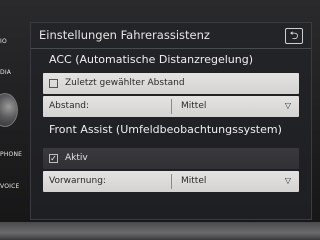 The image size is (320, 240). What do you see at coordinates (9, 73) in the screenshot?
I see `side-button-media: DIA` at bounding box center [9, 73].